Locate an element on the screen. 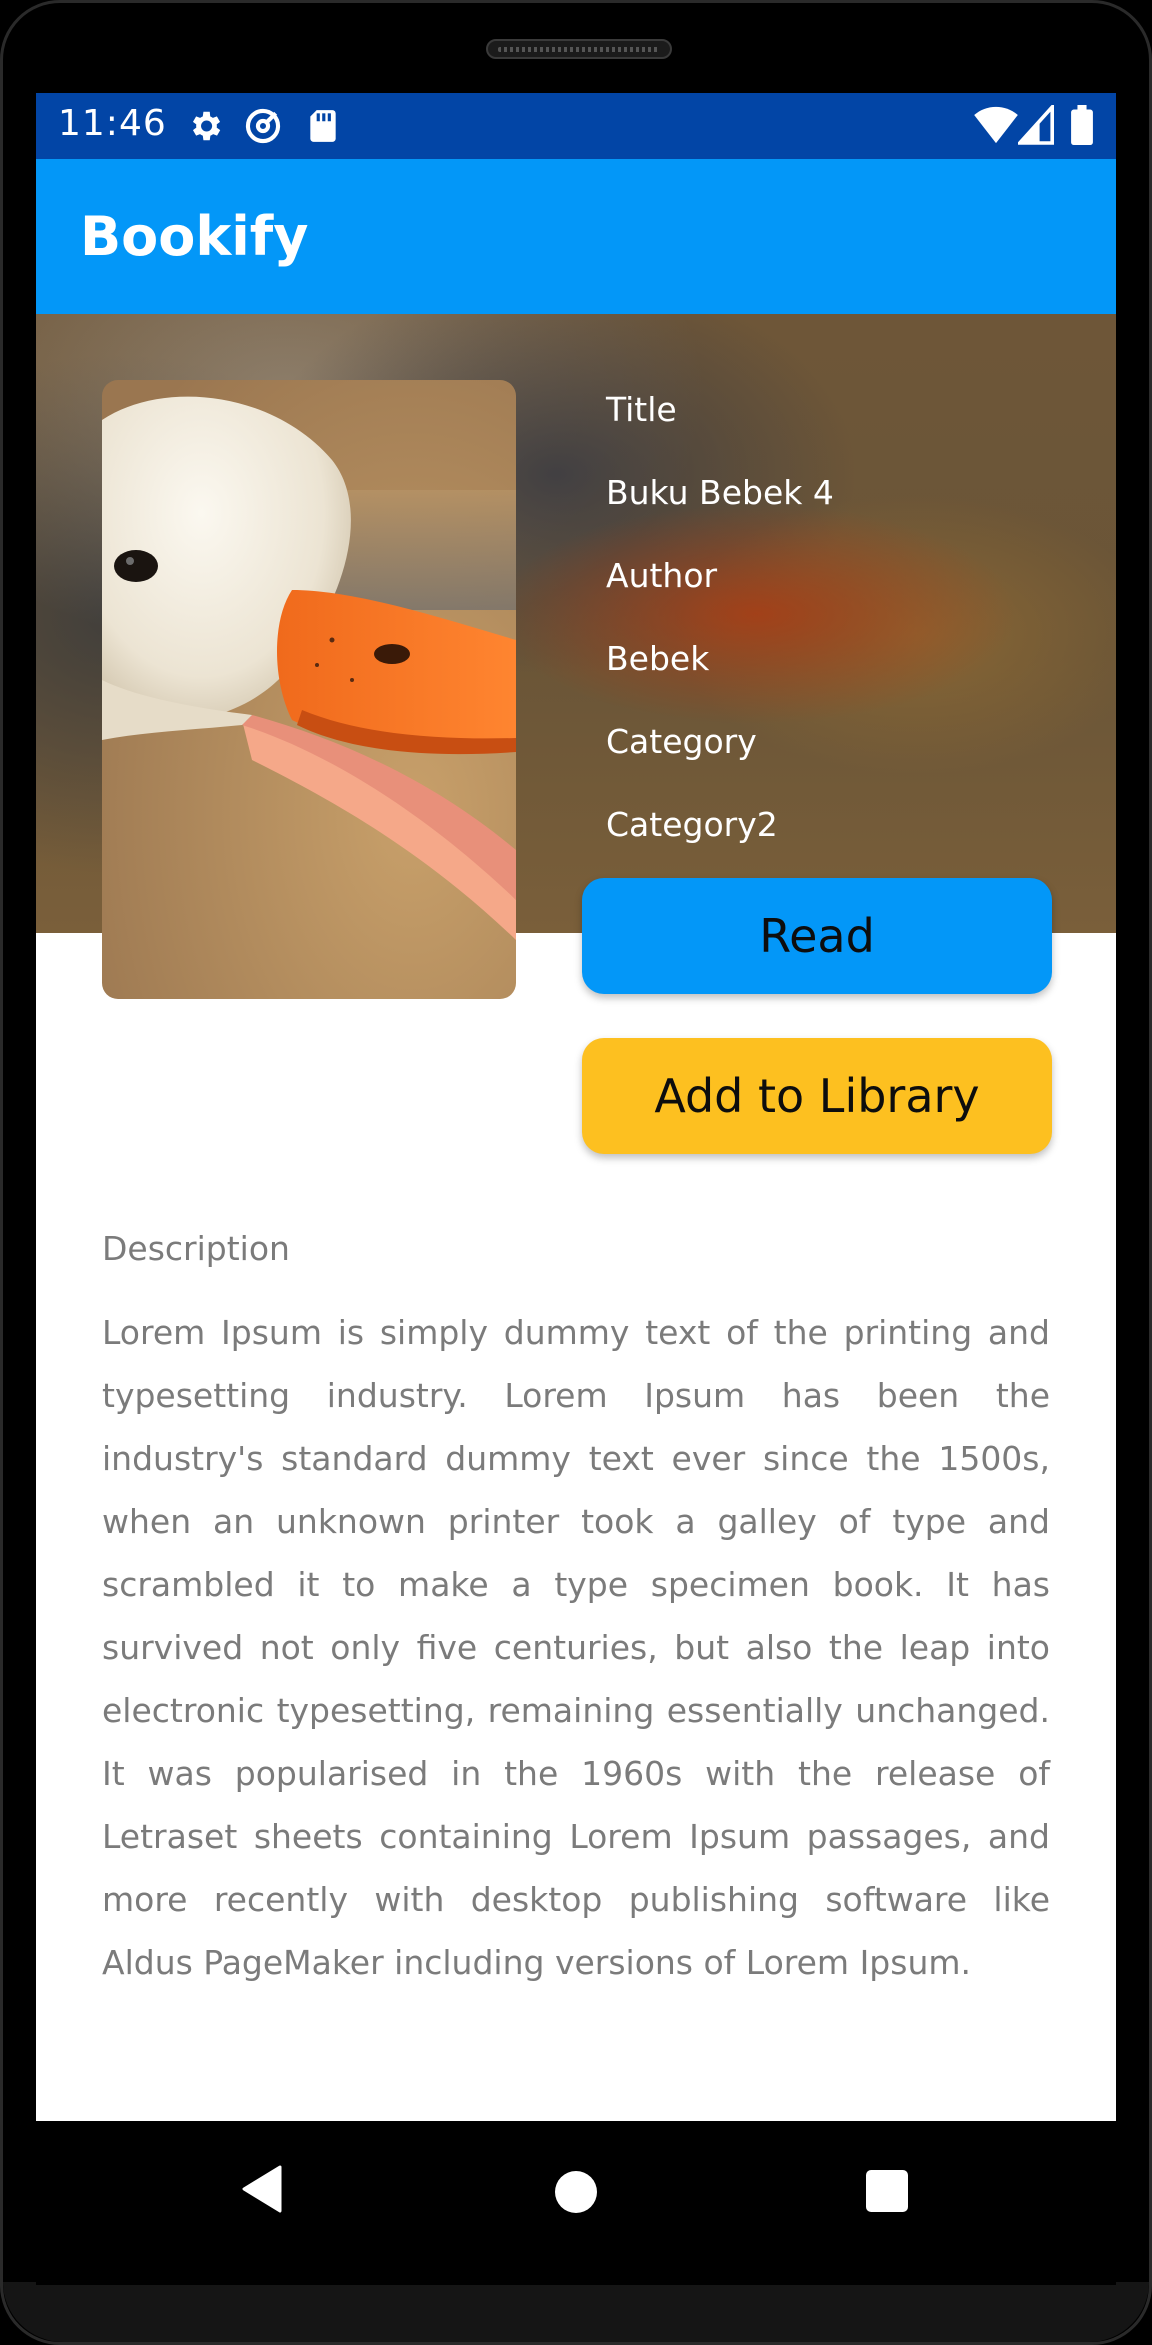 The image size is (1152, 2345). signal-icon is located at coordinates (1036, 125).